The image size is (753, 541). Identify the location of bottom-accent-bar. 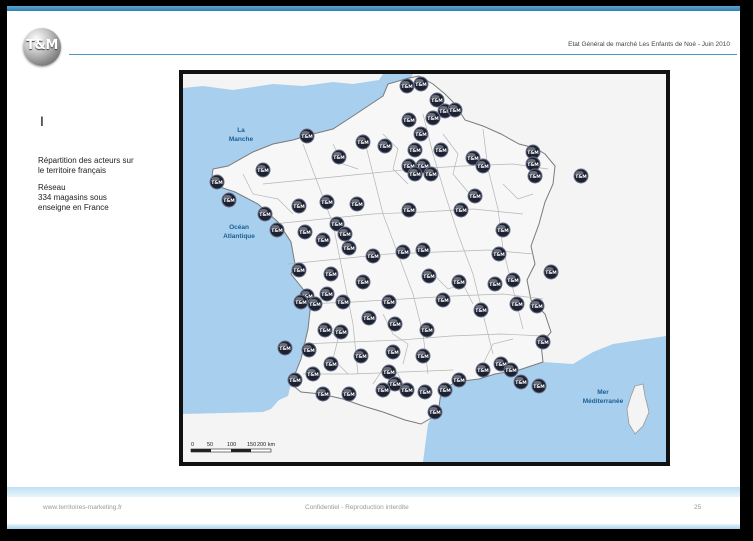
(373, 526).